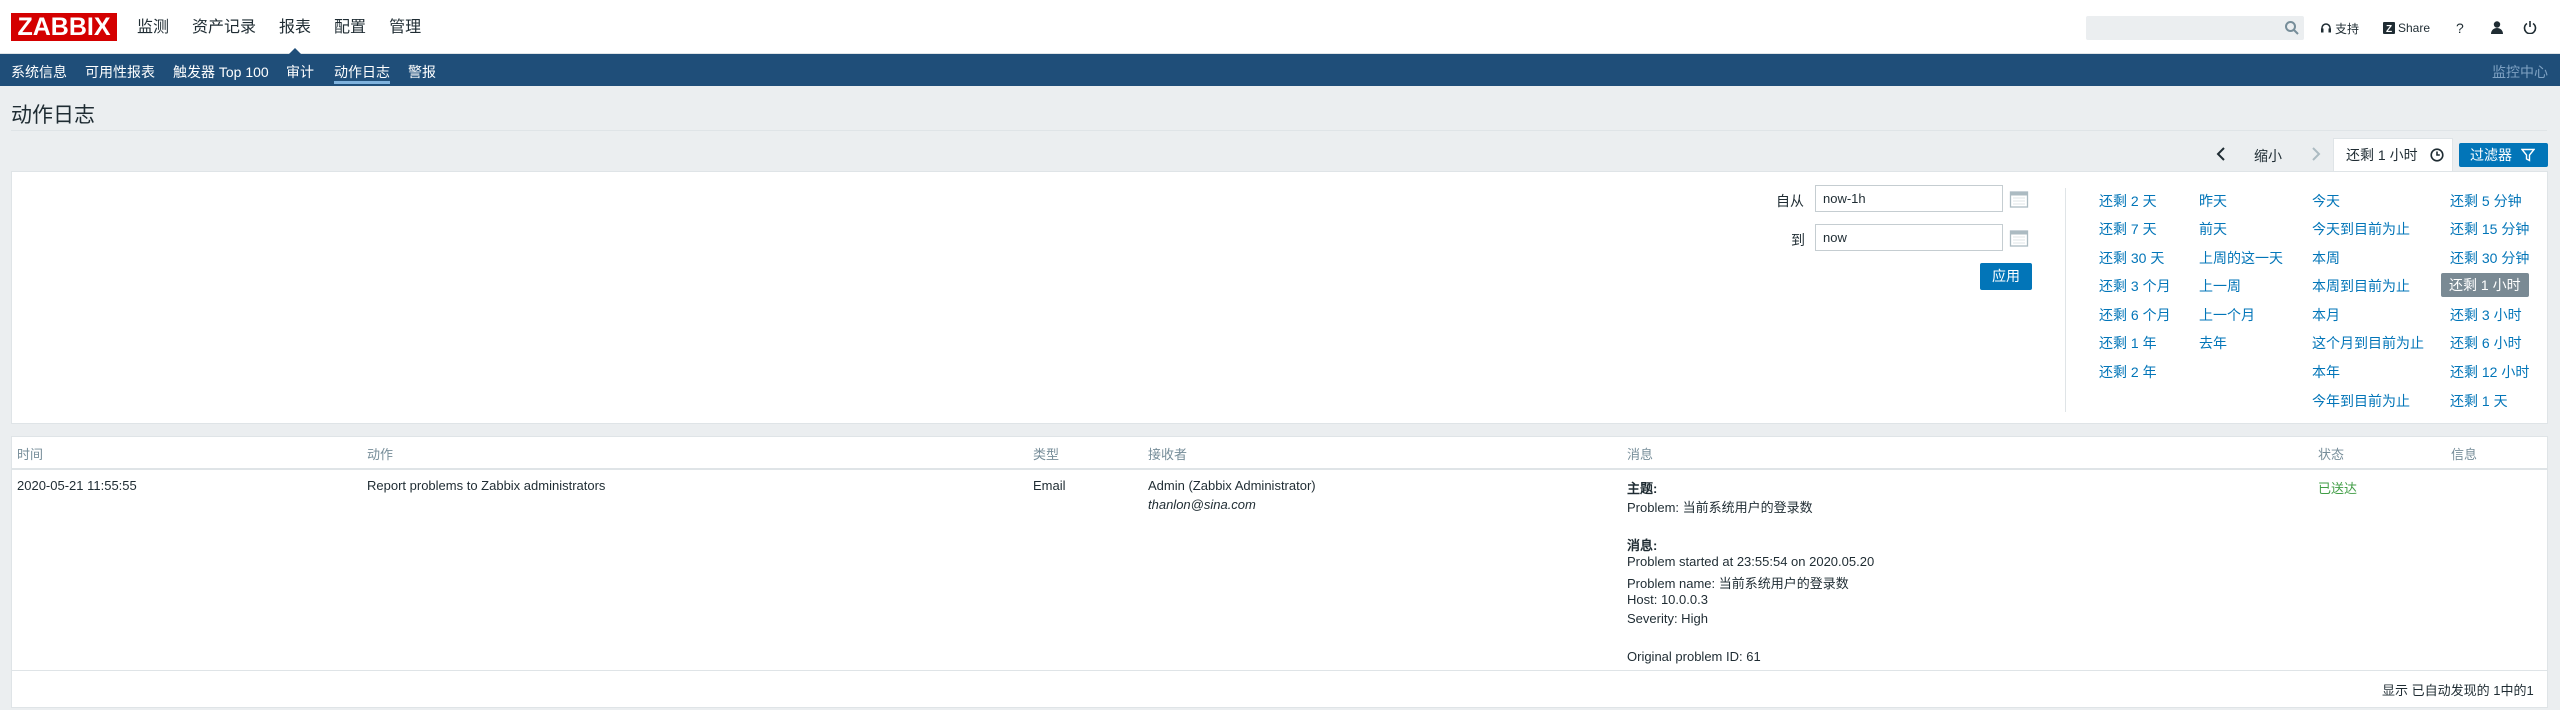  I want to click on header-divider, so click(1279, 469).